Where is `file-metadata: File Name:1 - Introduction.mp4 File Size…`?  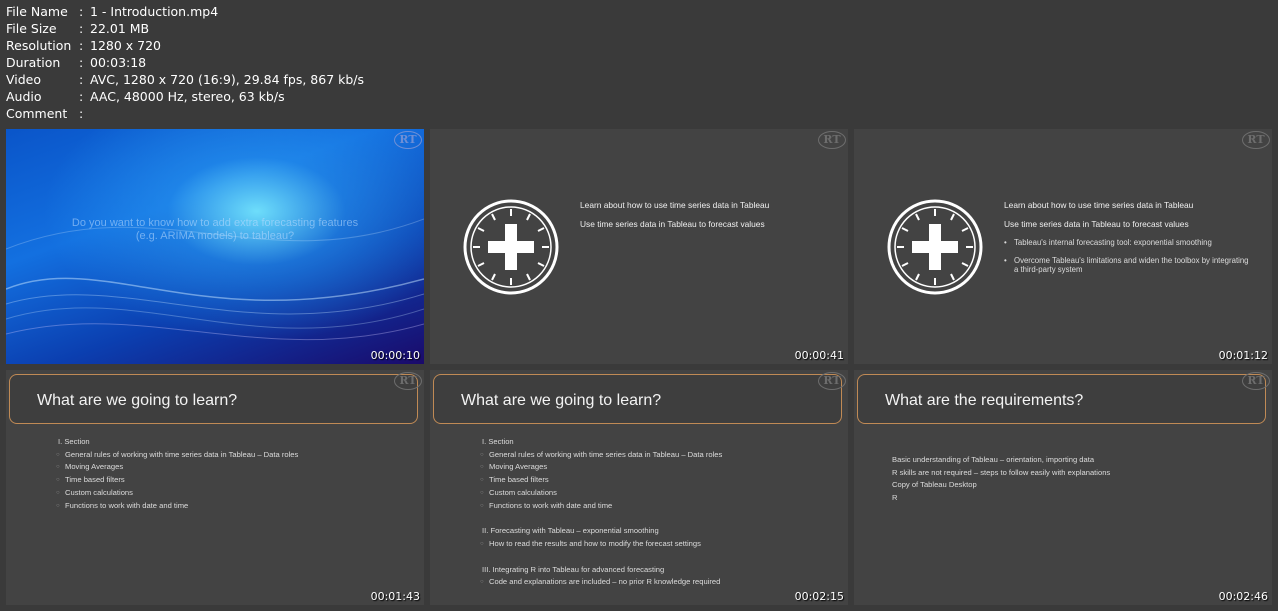 file-metadata: File Name:1 - Introduction.mp4 File Size… is located at coordinates (185, 62).